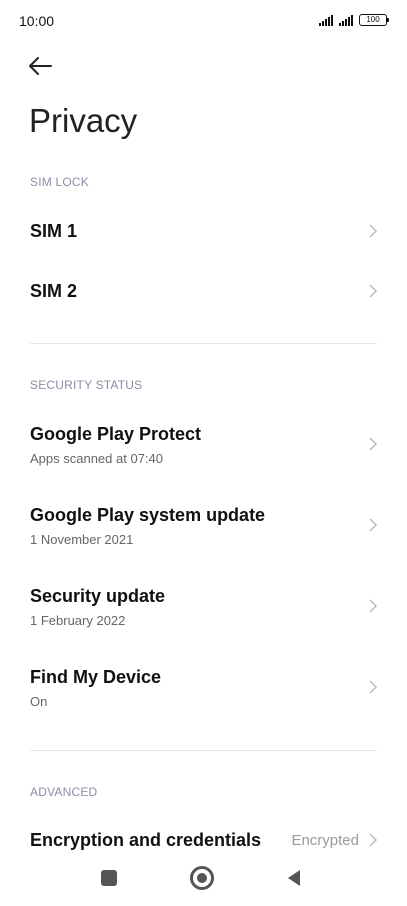 The height and width of the screenshot is (906, 407). Describe the element at coordinates (98, 596) in the screenshot. I see `security-update-title: Security update` at that location.